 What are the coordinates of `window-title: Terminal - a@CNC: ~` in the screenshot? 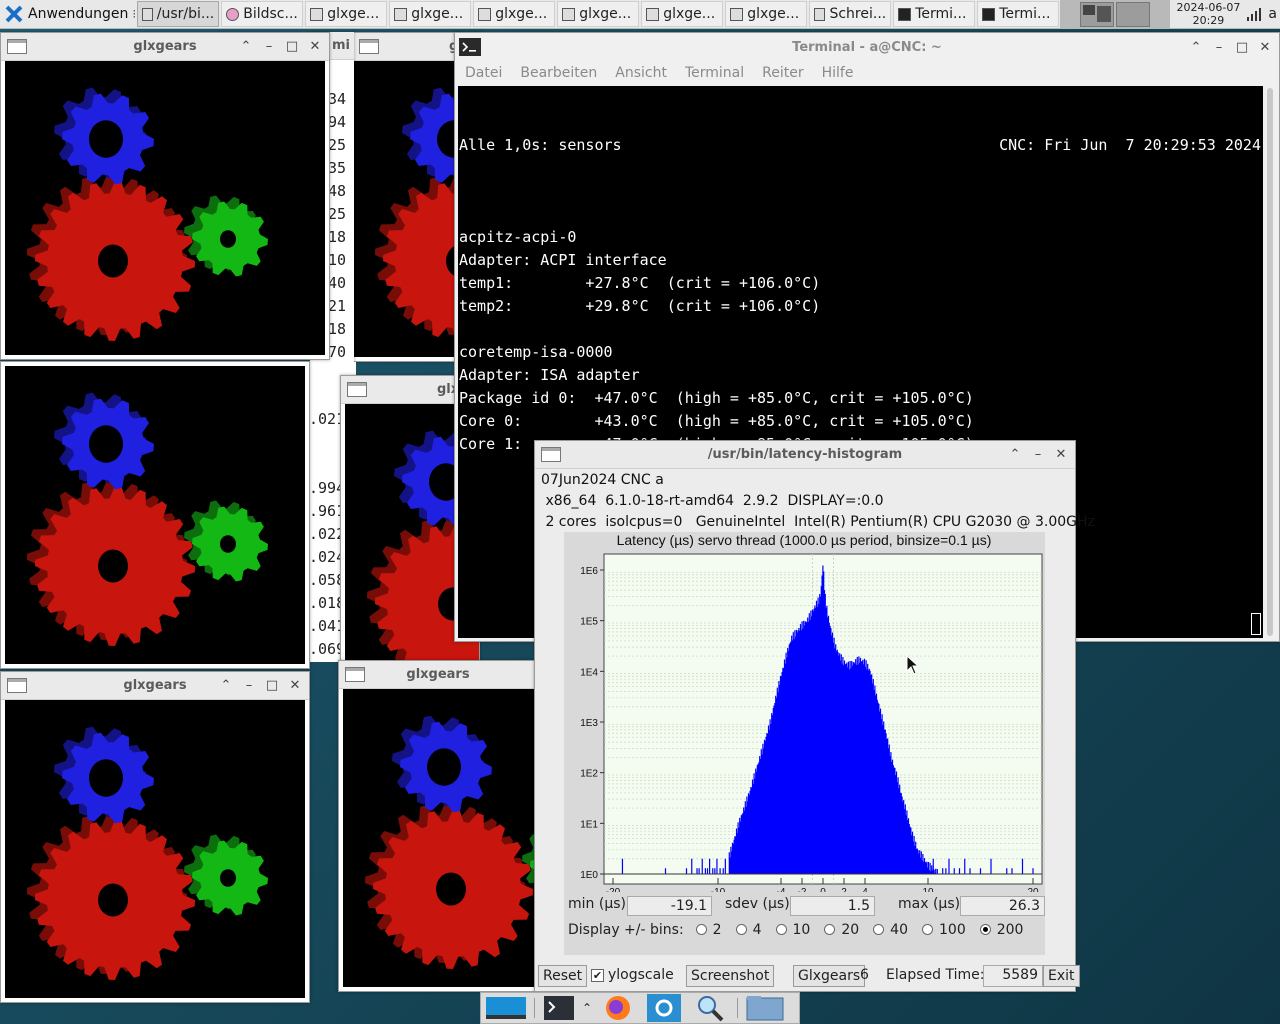 It's located at (867, 47).